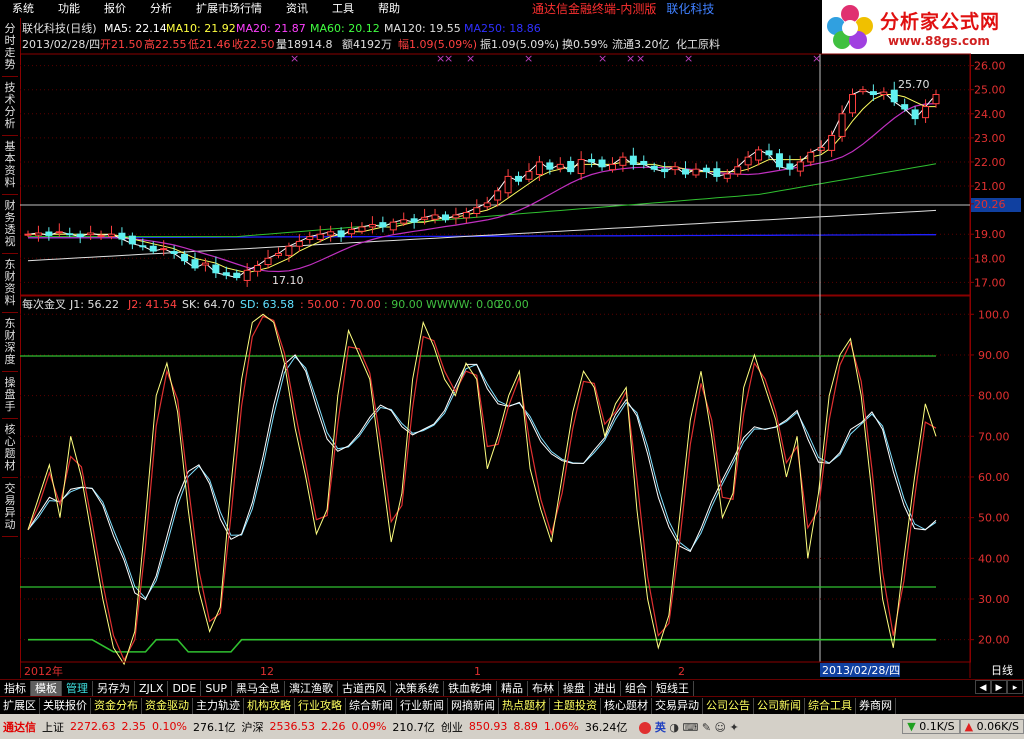 The image size is (1024, 739). I want to click on tb2-general-news: 综合新闻, so click(371, 705).